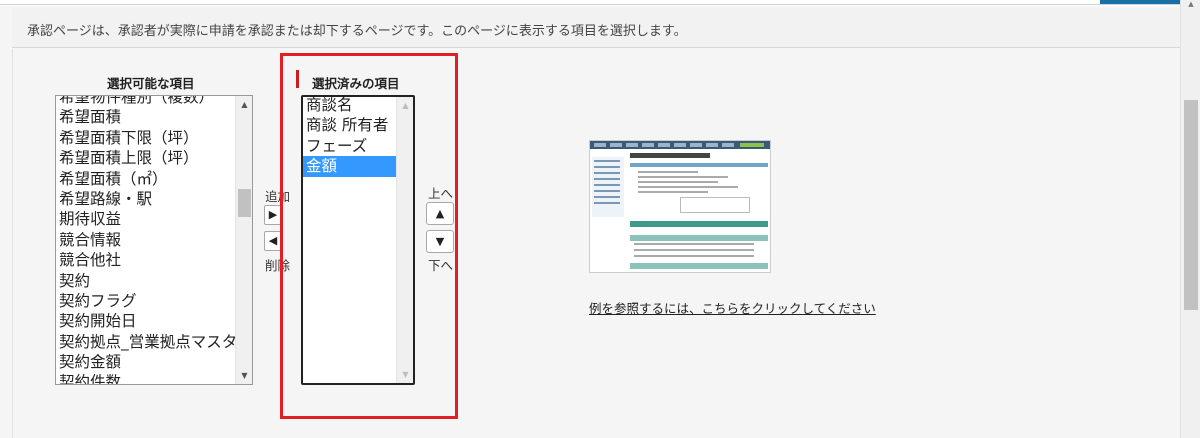  Describe the element at coordinates (732, 307) in the screenshot. I see `example-link: 例を参照するには、こちらをクリックしてください` at that location.